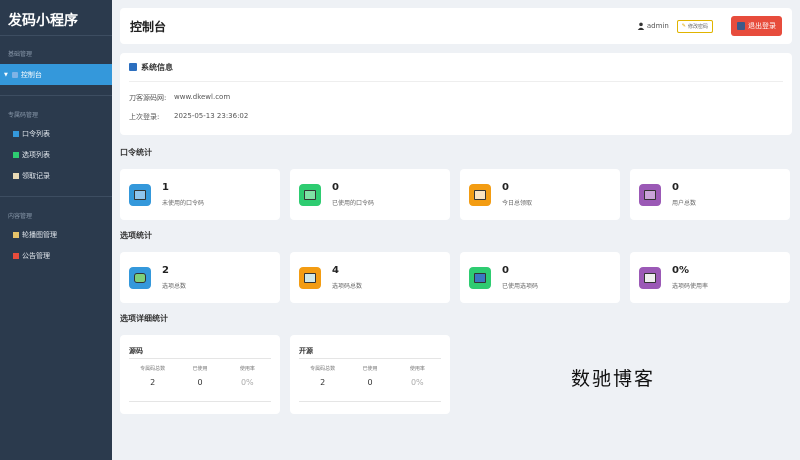  What do you see at coordinates (710, 194) in the screenshot?
I see `stat-card-total-users: 0 用户总数` at bounding box center [710, 194].